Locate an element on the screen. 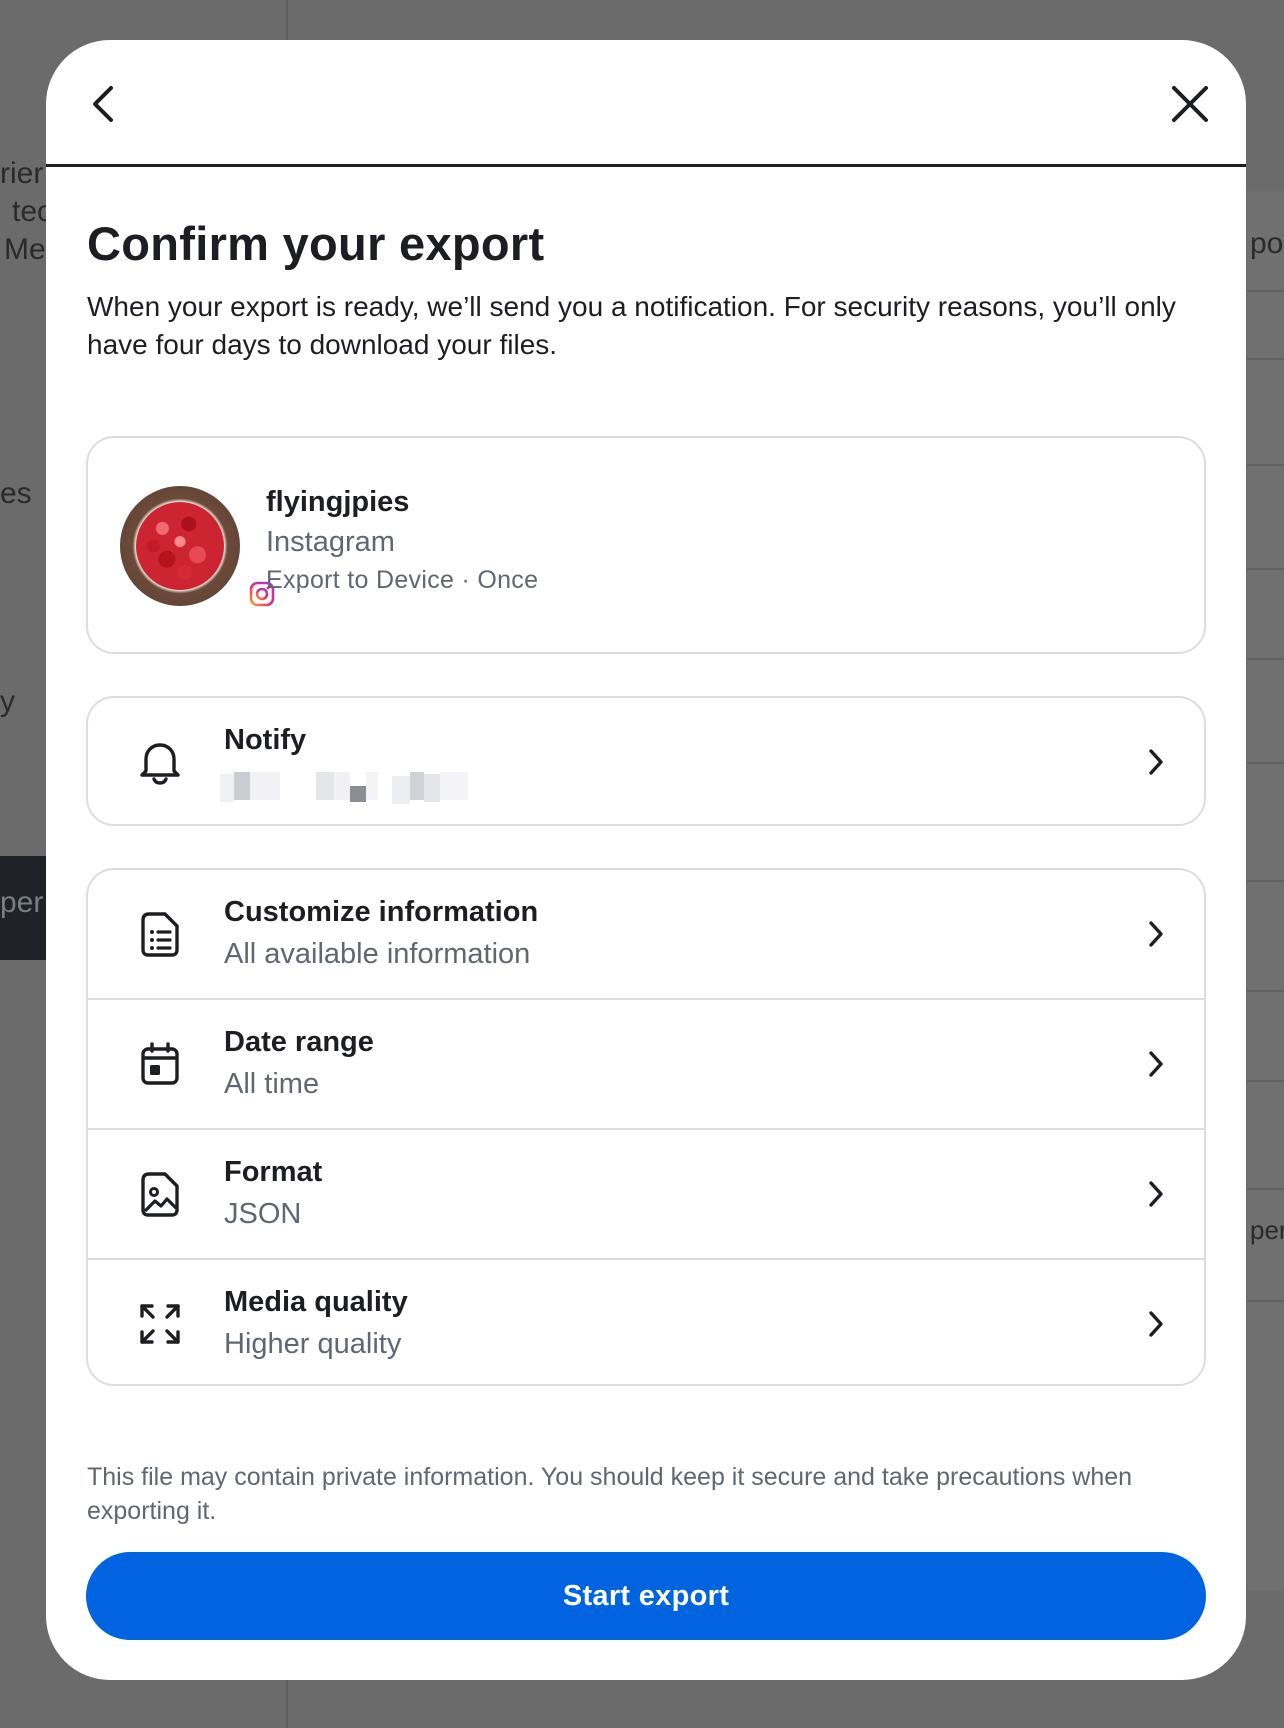 This screenshot has height=1728, width=1284. background-text: es is located at coordinates (16, 493).